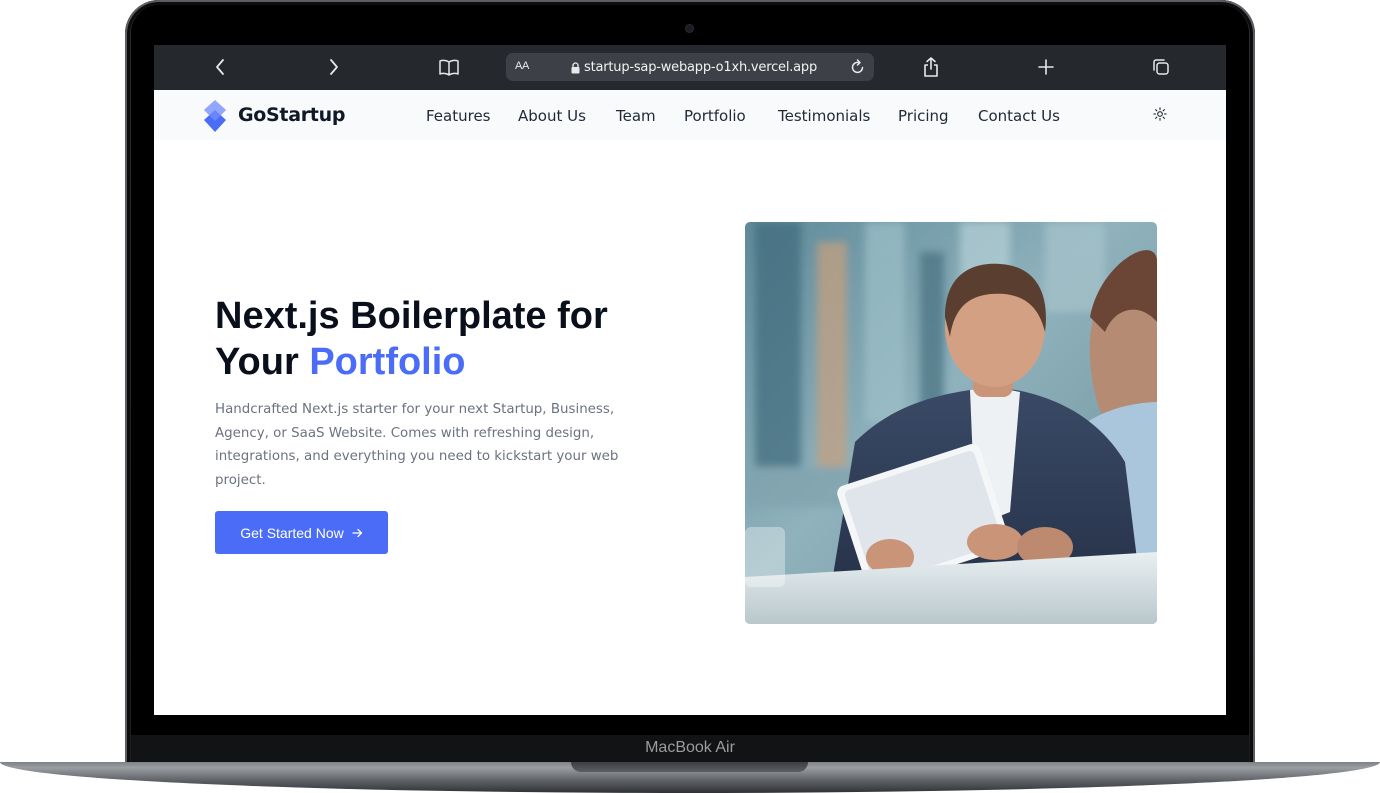  I want to click on lock-icon, so click(575, 70).